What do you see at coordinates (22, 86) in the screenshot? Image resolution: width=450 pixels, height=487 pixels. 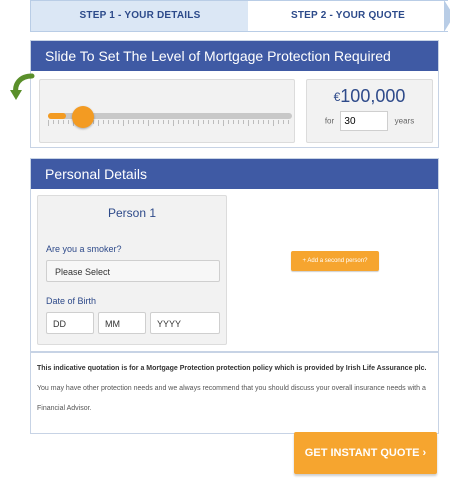 I see `curved-arrow-icon` at bounding box center [22, 86].